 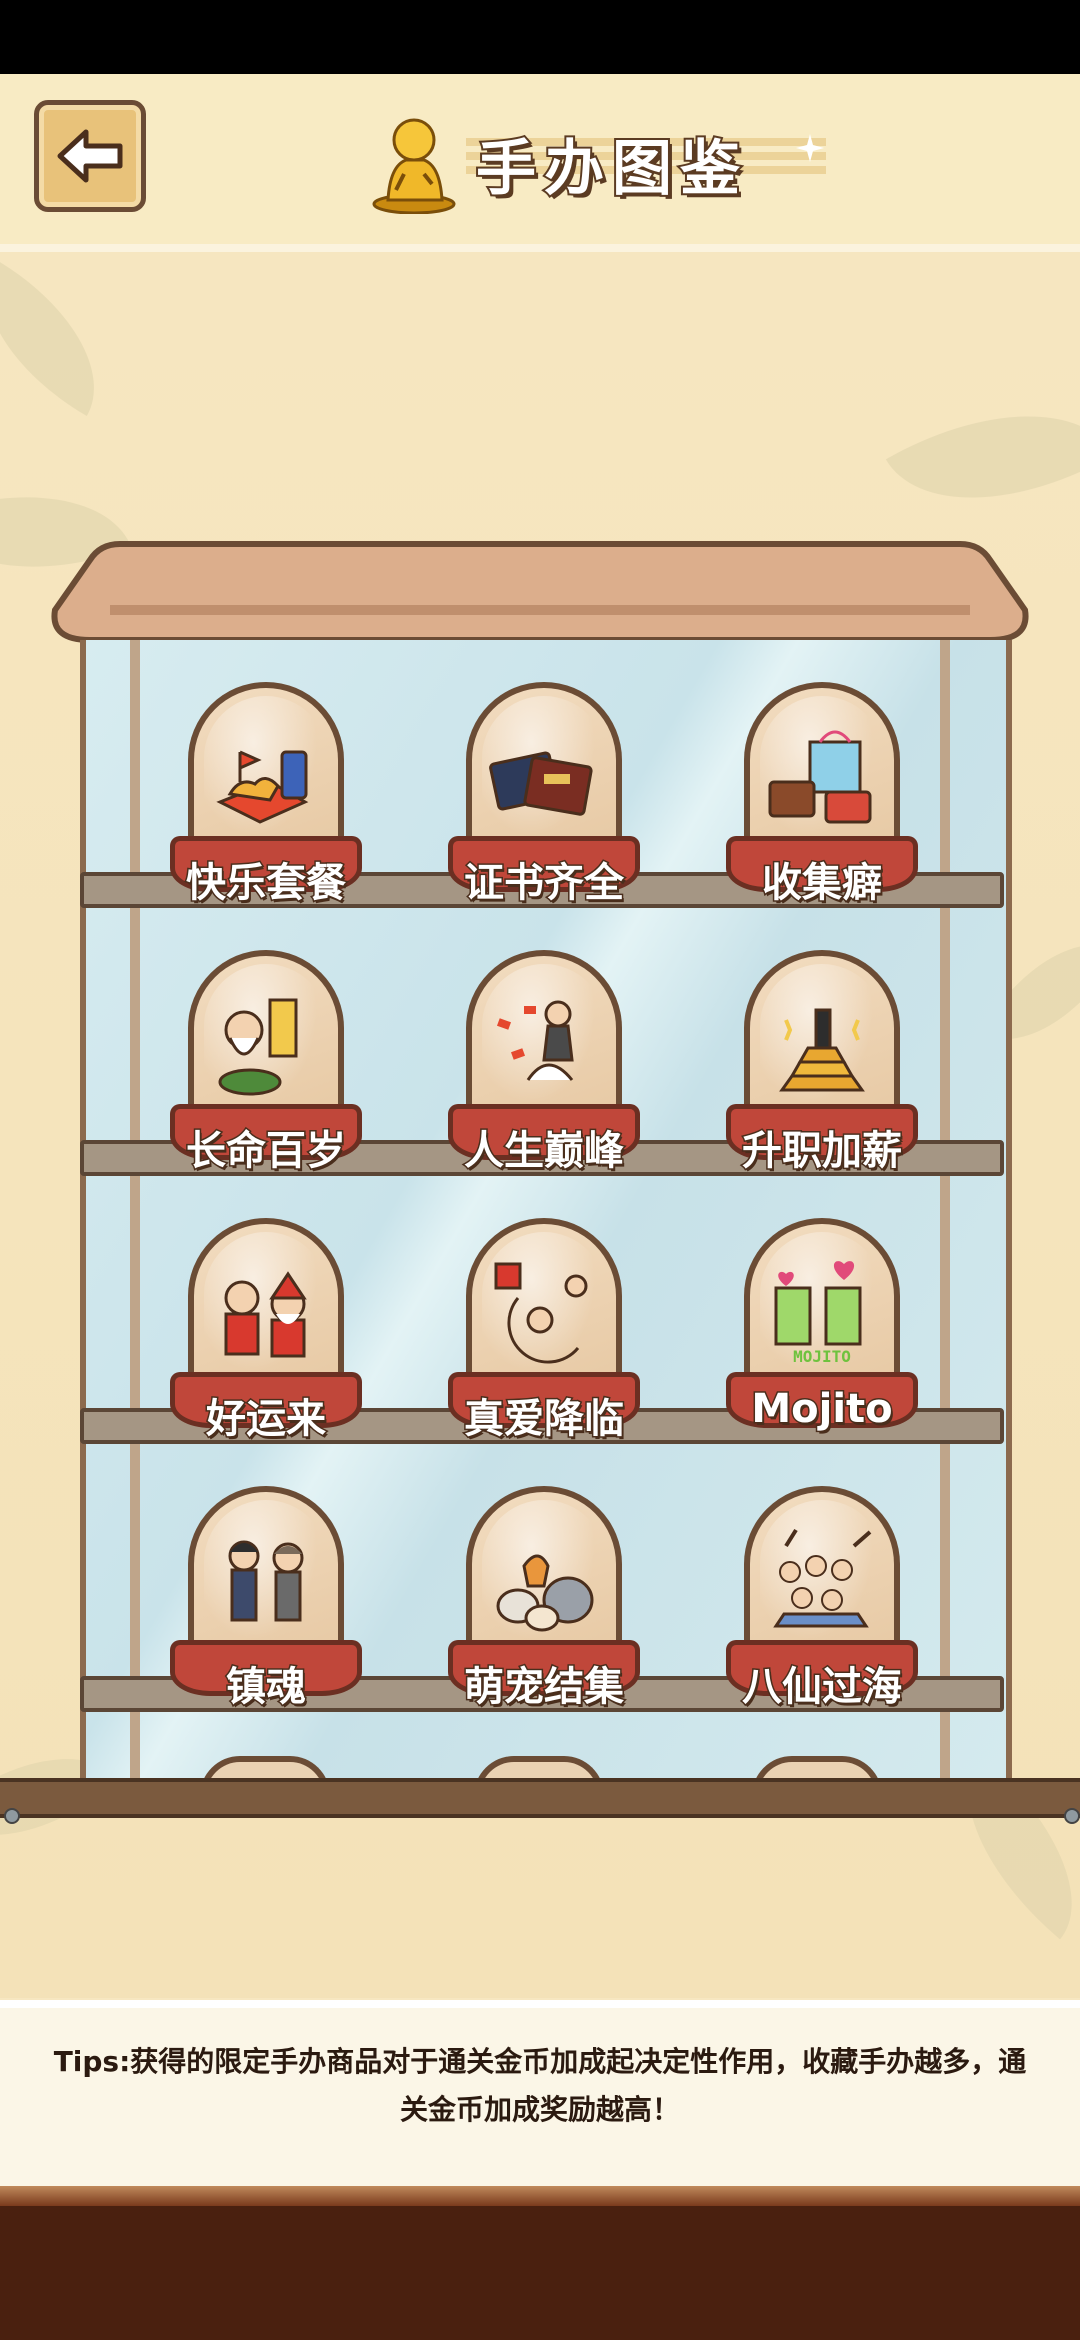 I want to click on figure-item: 镇魂, so click(x=266, y=1601).